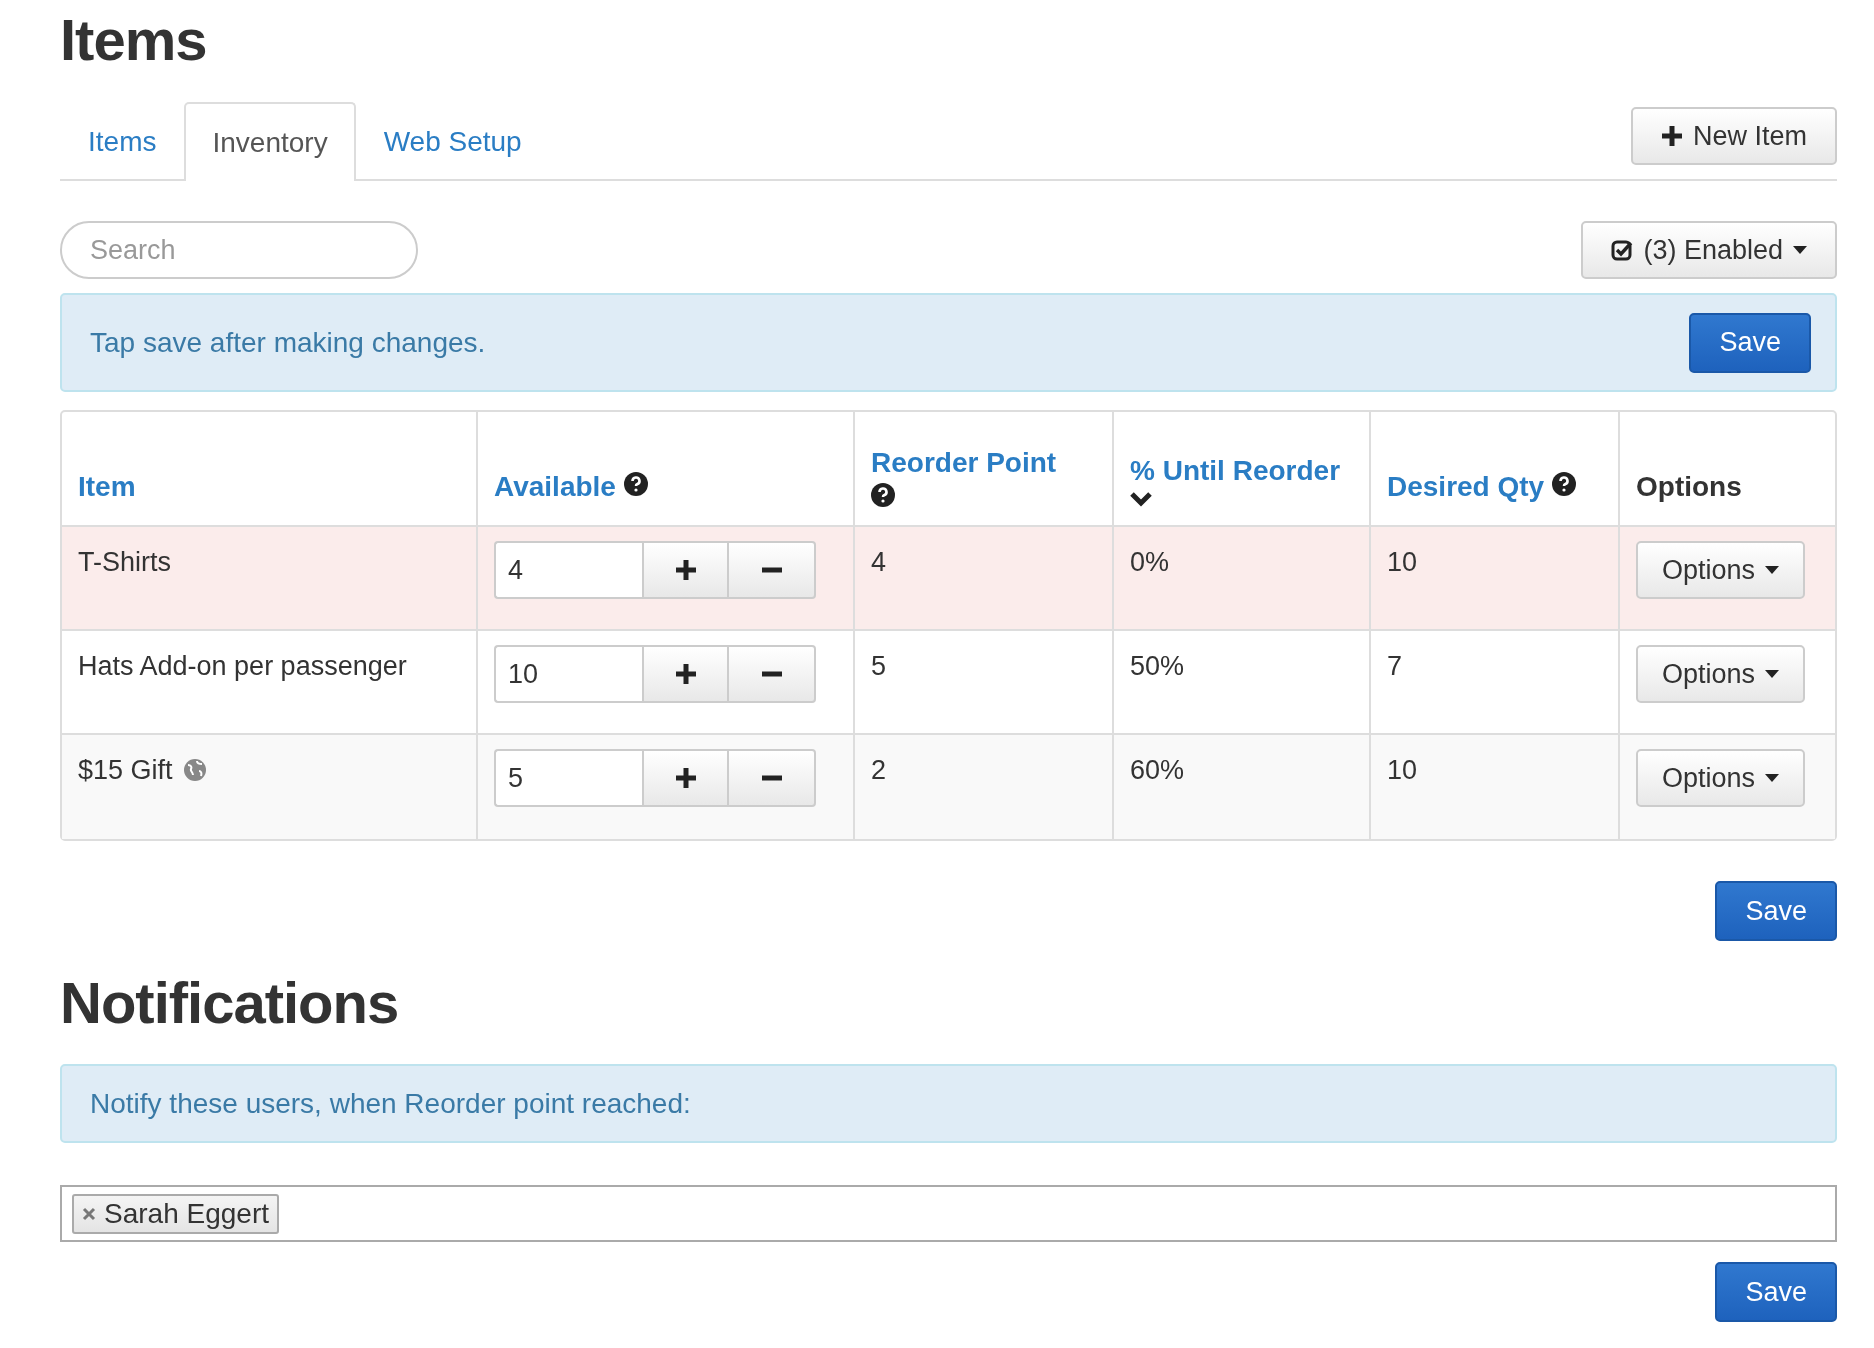 The image size is (1874, 1348). I want to click on checkbox-icon, so click(1622, 250).